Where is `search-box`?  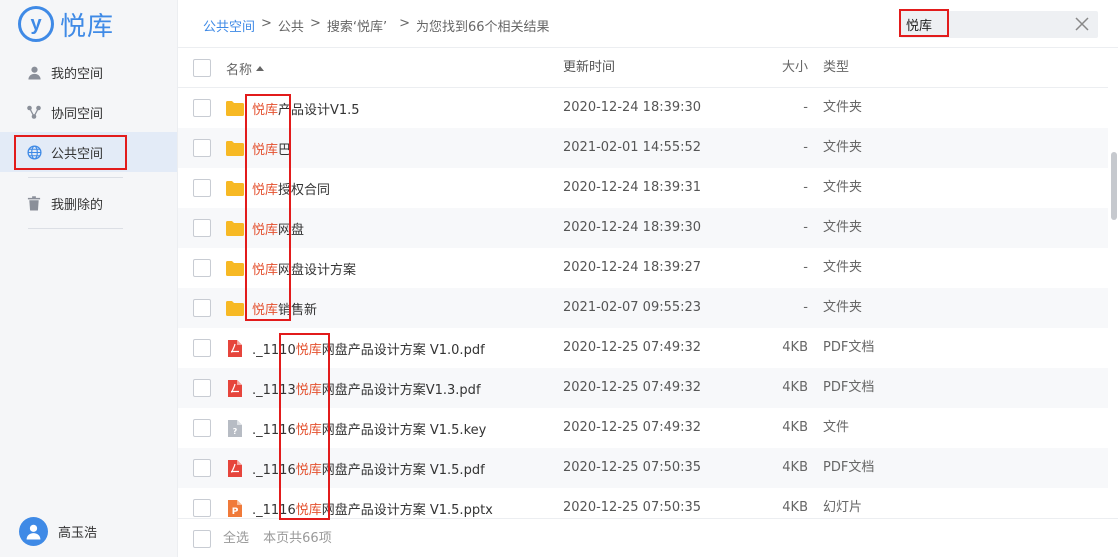
search-box is located at coordinates (999, 24).